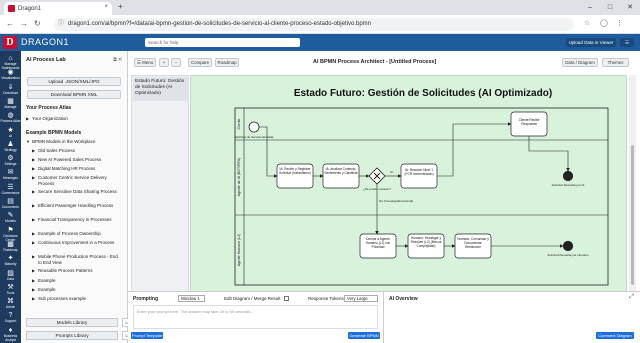 This screenshot has height=343, width=640. What do you see at coordinates (117, 60) in the screenshot?
I see `lab-panel-controls: ⧉ ✕` at bounding box center [117, 60].